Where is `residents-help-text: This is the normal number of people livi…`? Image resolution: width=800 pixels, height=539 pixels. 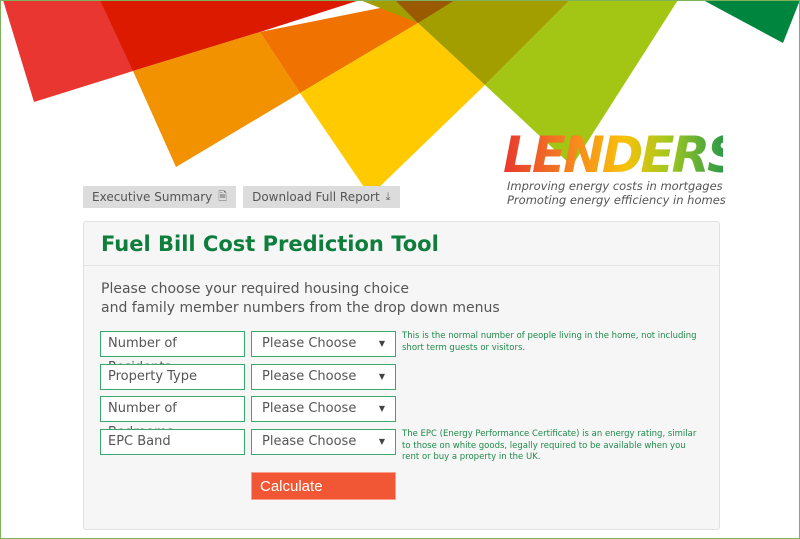 residents-help-text: This is the normal number of people livi… is located at coordinates (549, 342).